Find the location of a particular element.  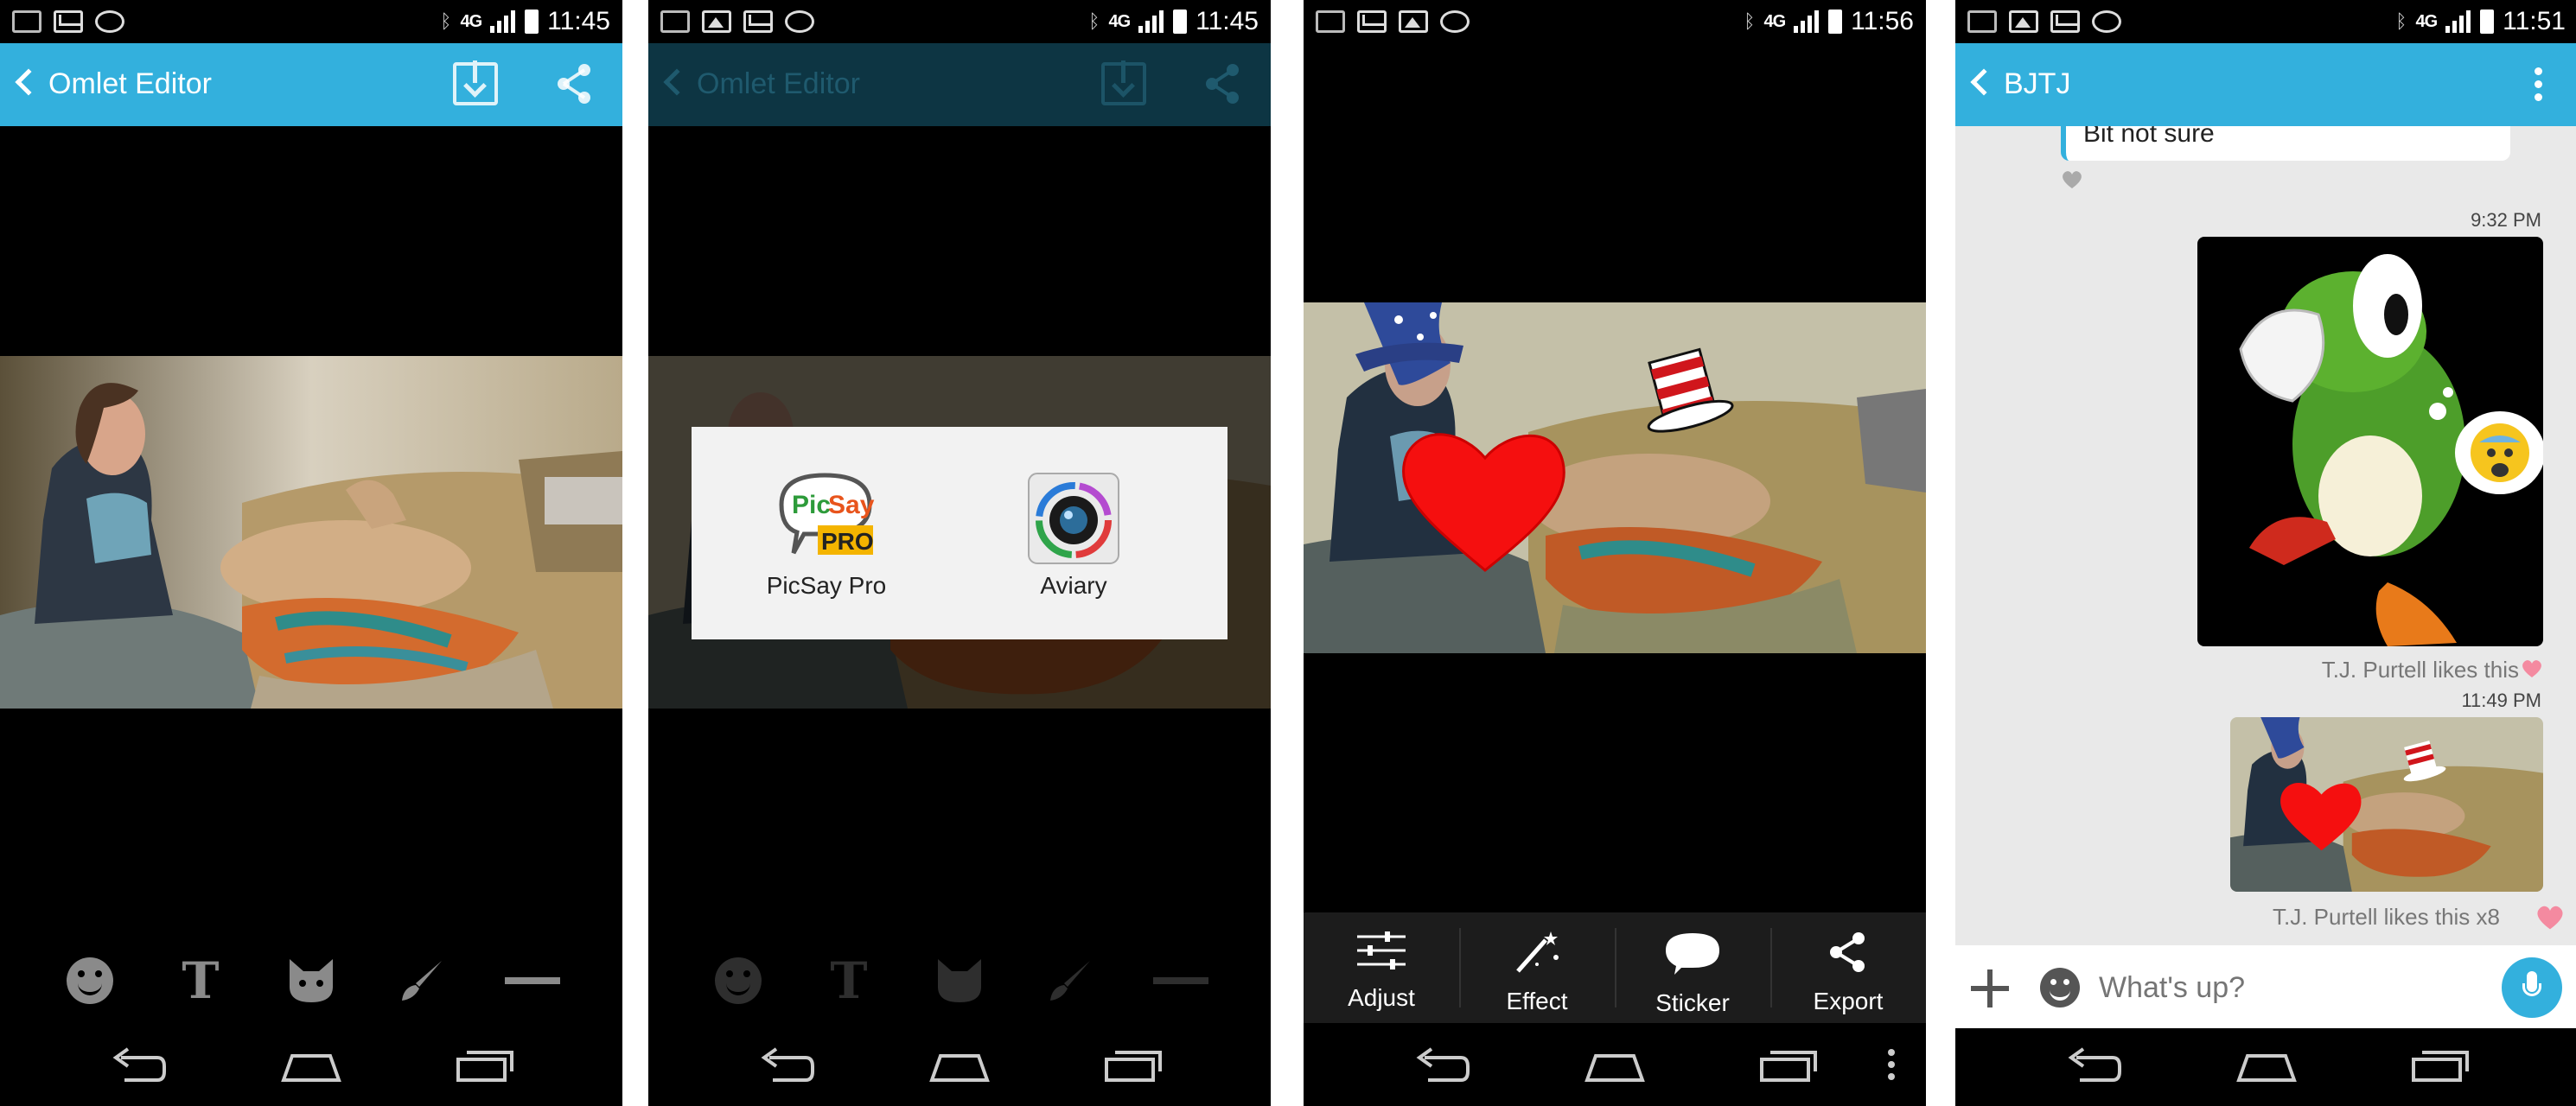

chooser-item-picsay-pro: Pic Say PRO PicSay Pro is located at coordinates (826, 535).